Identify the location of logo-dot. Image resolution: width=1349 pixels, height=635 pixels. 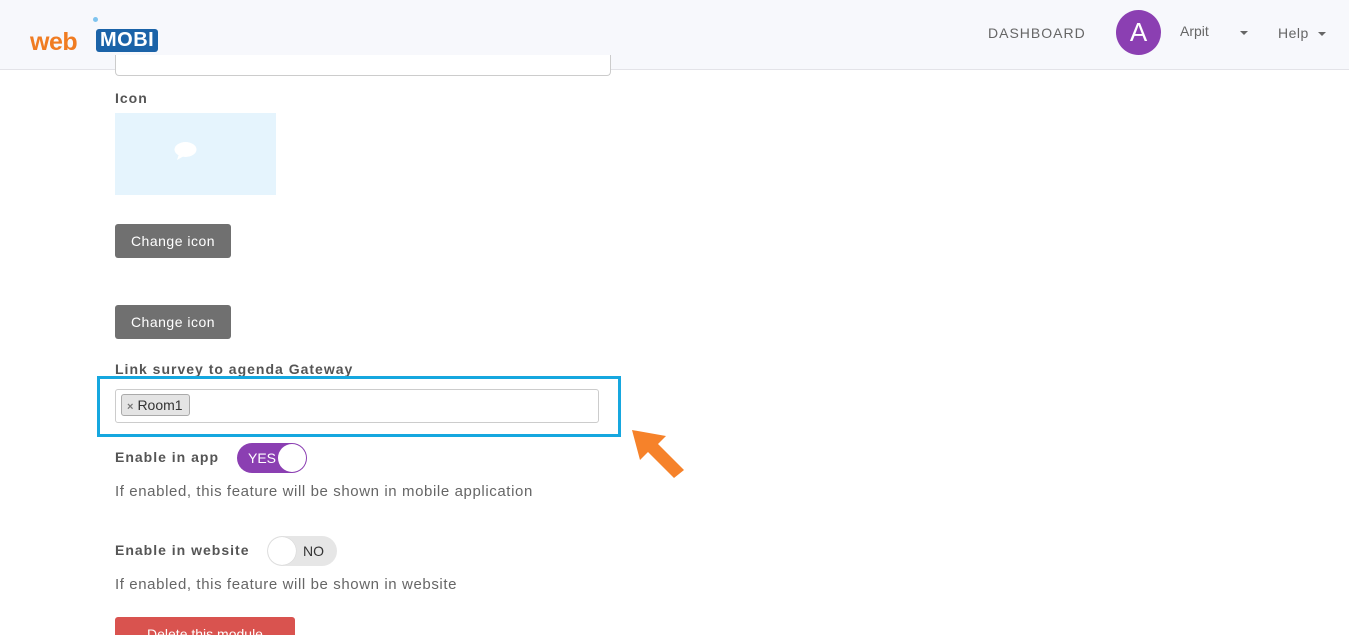
(95, 19).